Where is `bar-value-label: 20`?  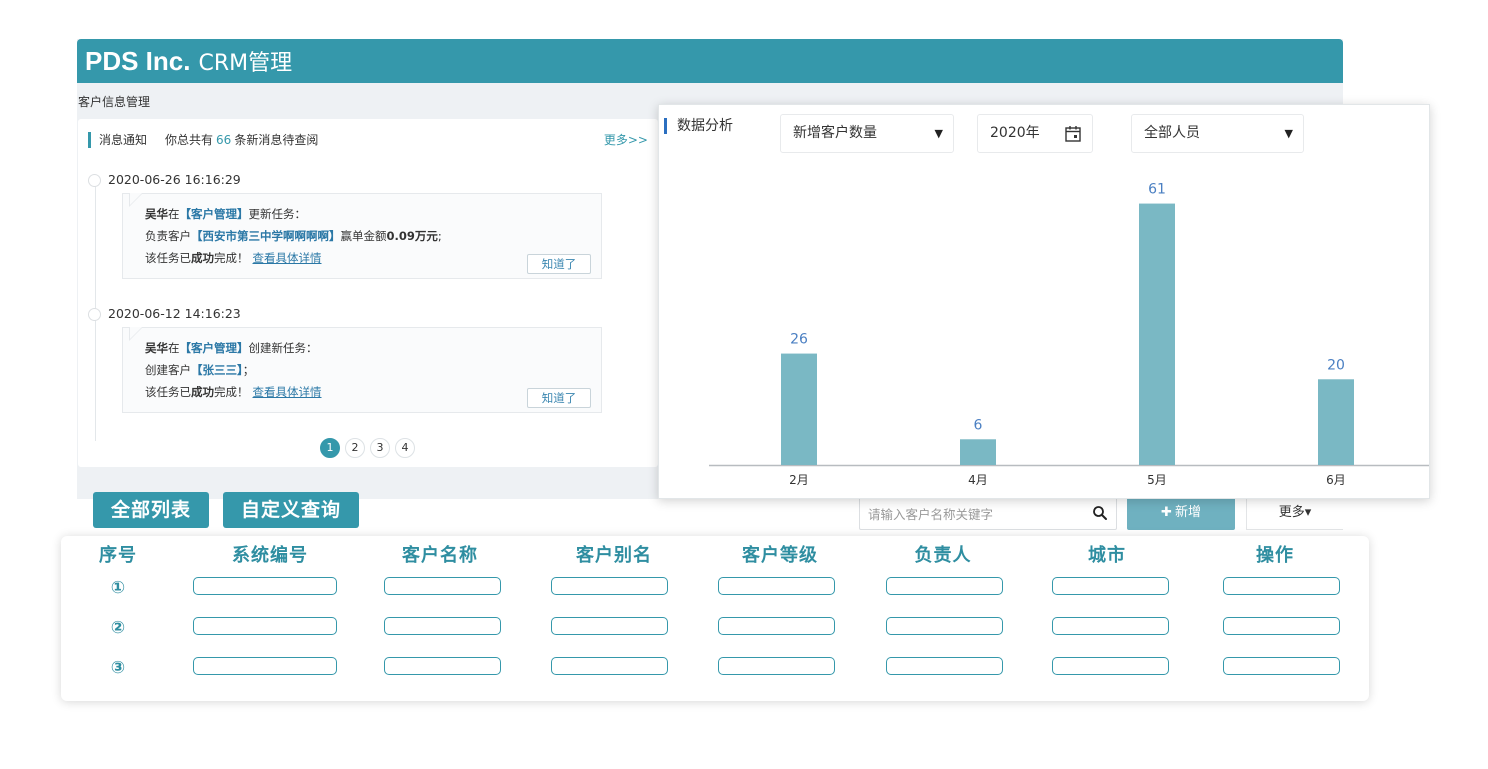
bar-value-label: 20 is located at coordinates (1336, 365).